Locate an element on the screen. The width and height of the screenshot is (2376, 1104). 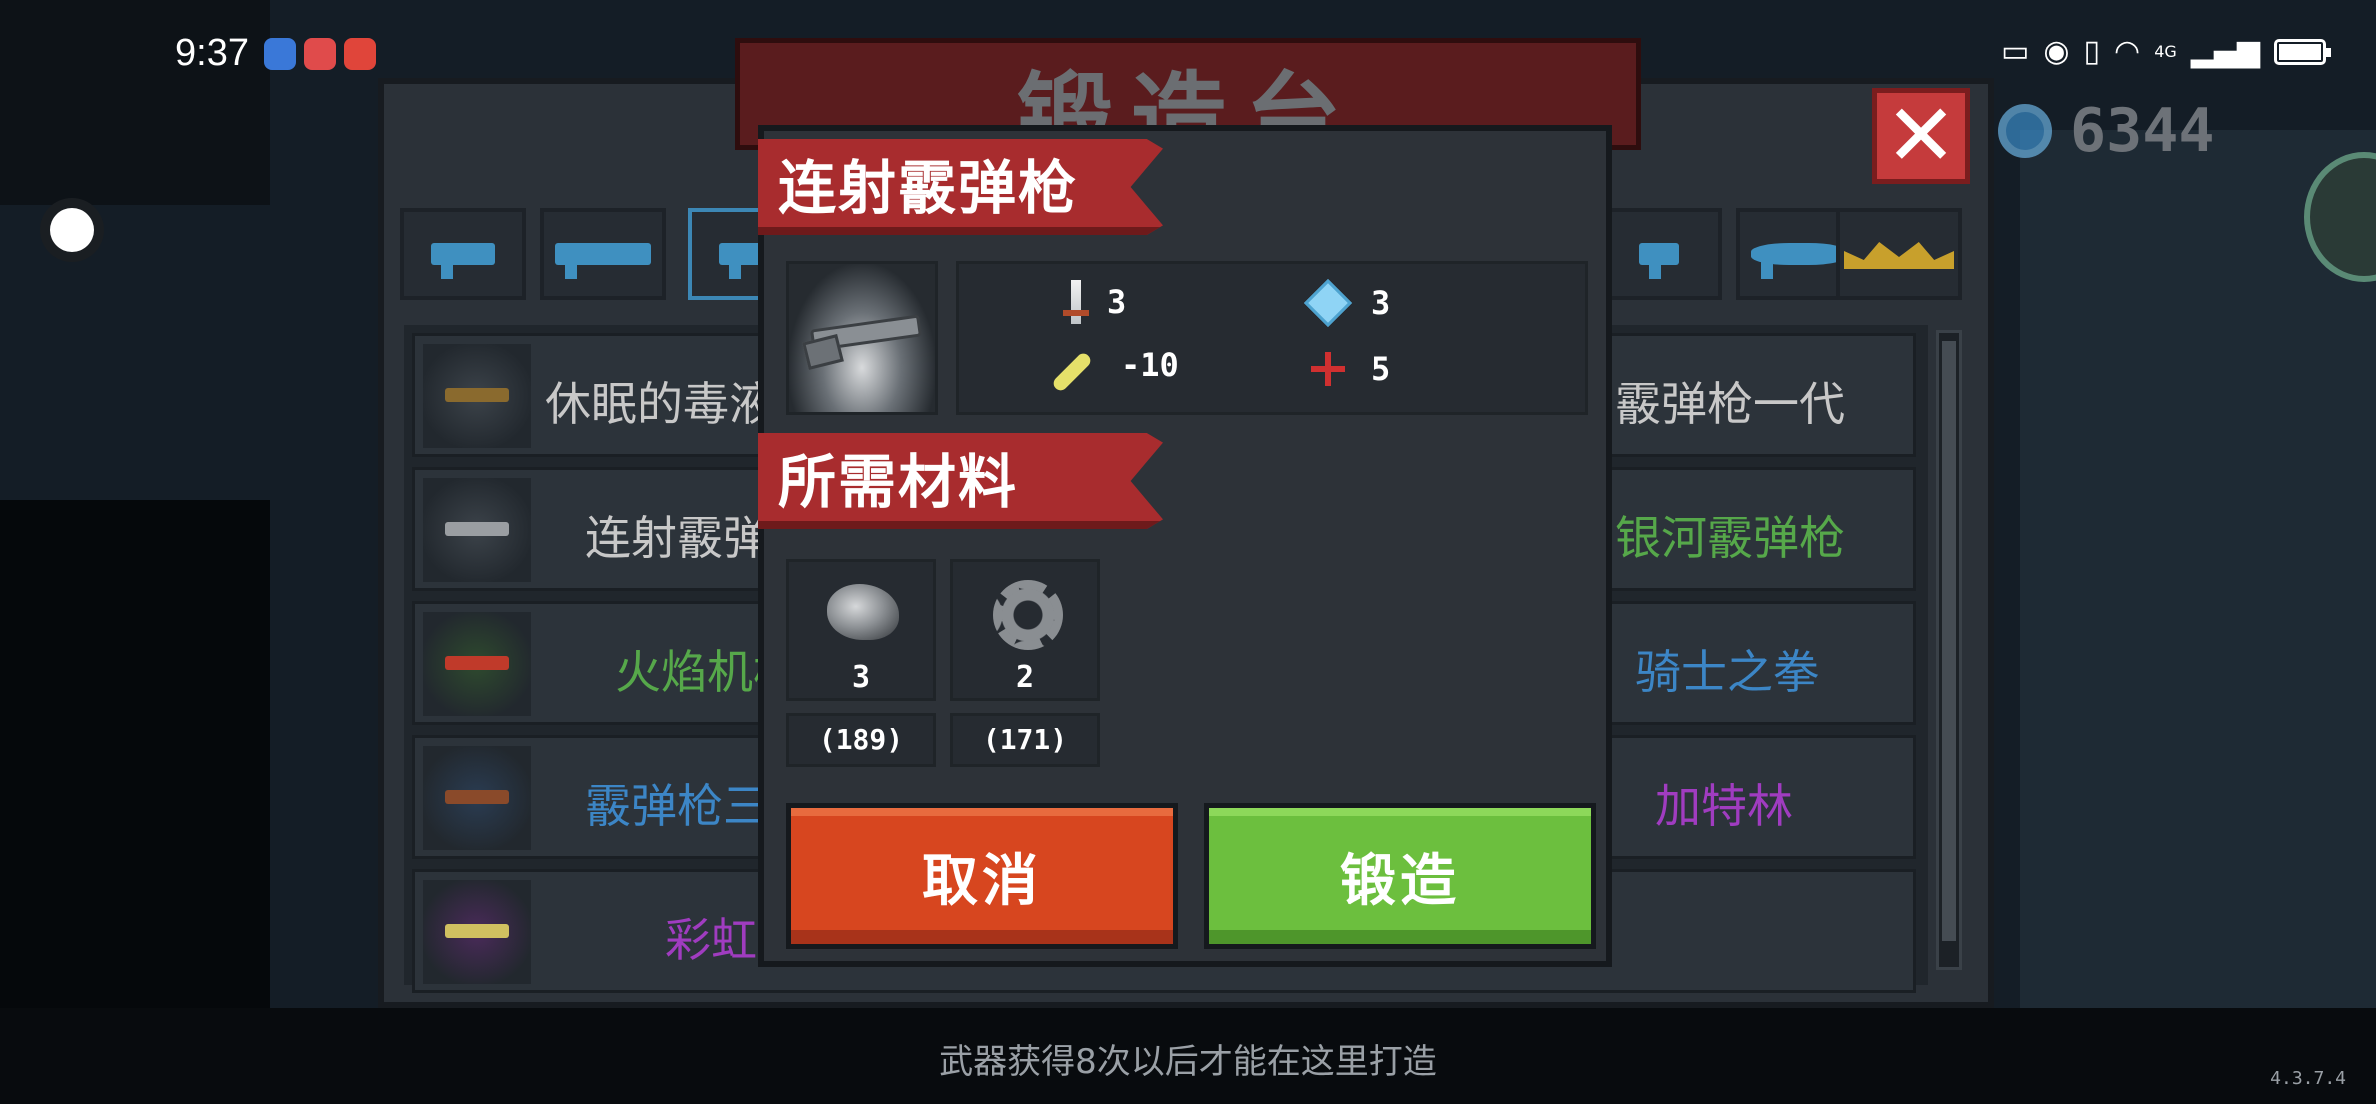
status-time: 9:37 is located at coordinates (212, 53).